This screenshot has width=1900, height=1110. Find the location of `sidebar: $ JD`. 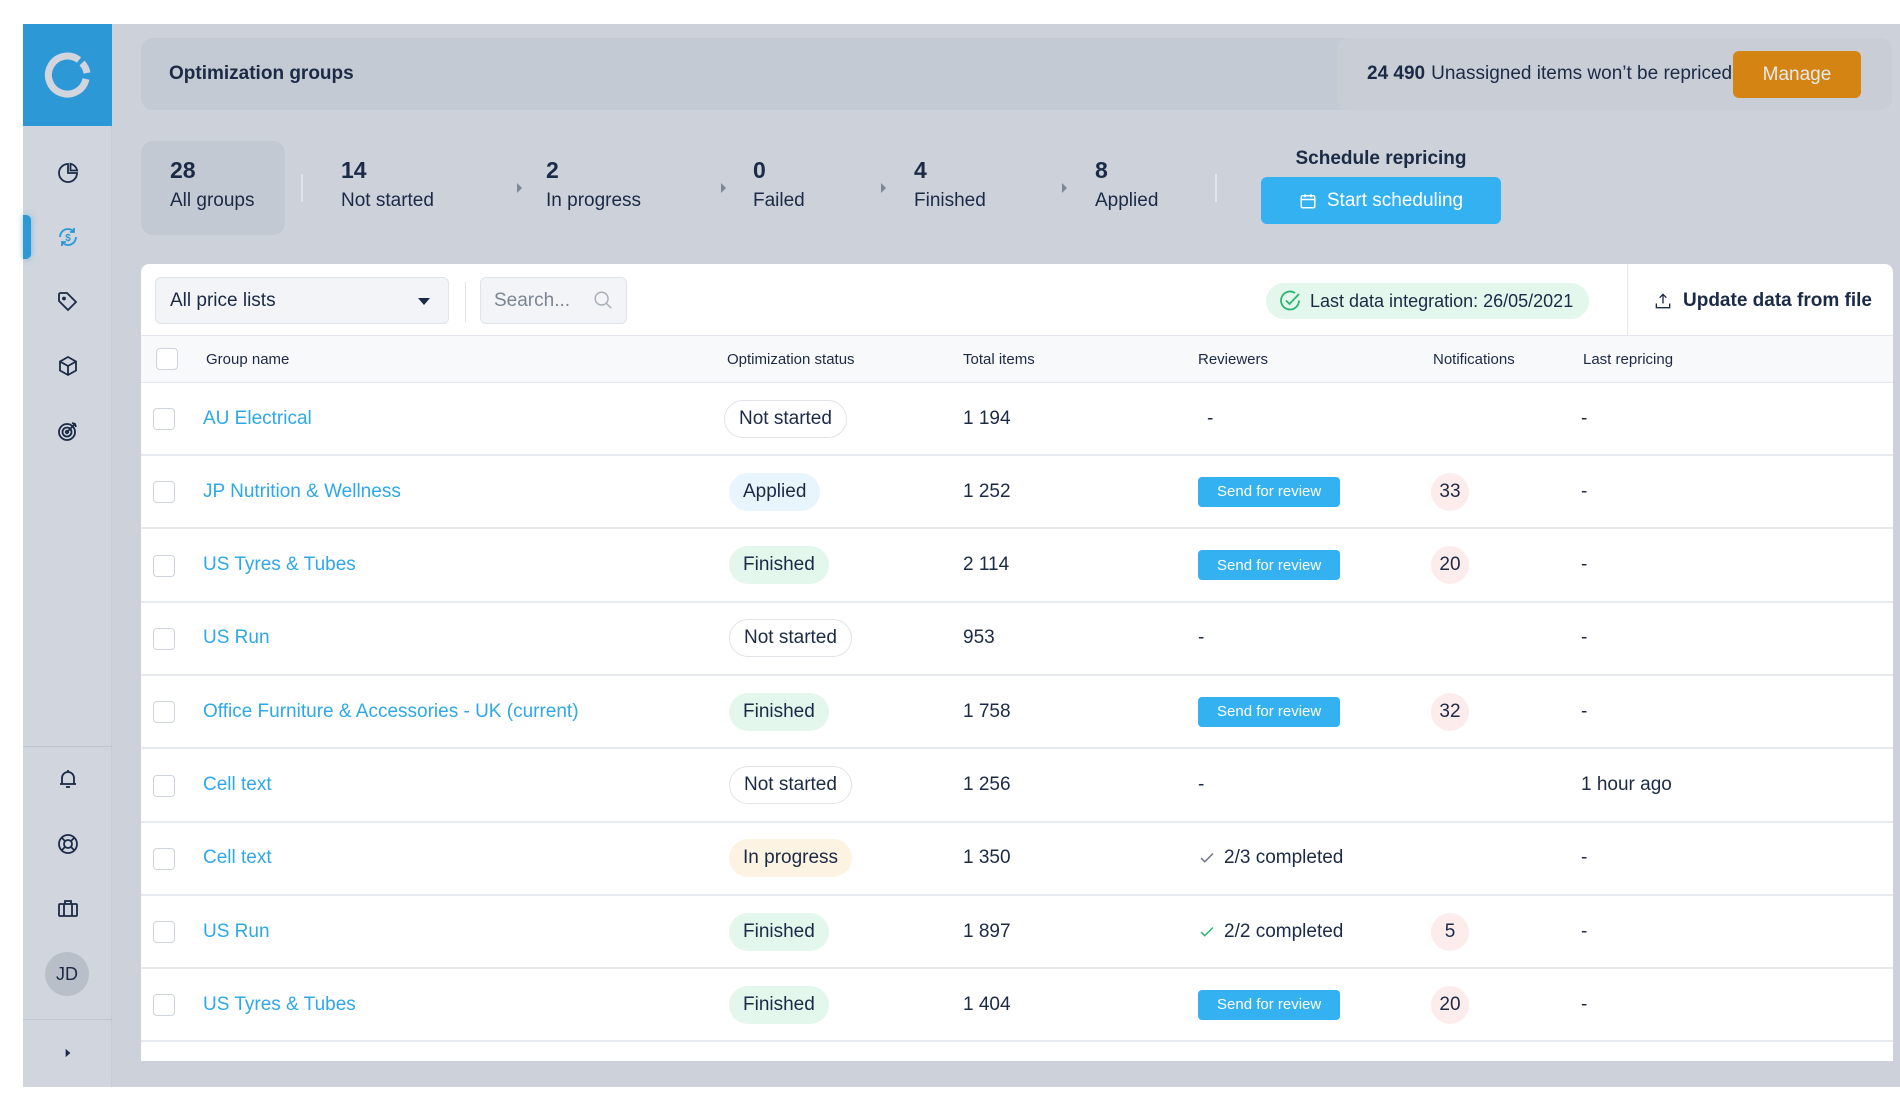

sidebar: $ JD is located at coordinates (67, 555).